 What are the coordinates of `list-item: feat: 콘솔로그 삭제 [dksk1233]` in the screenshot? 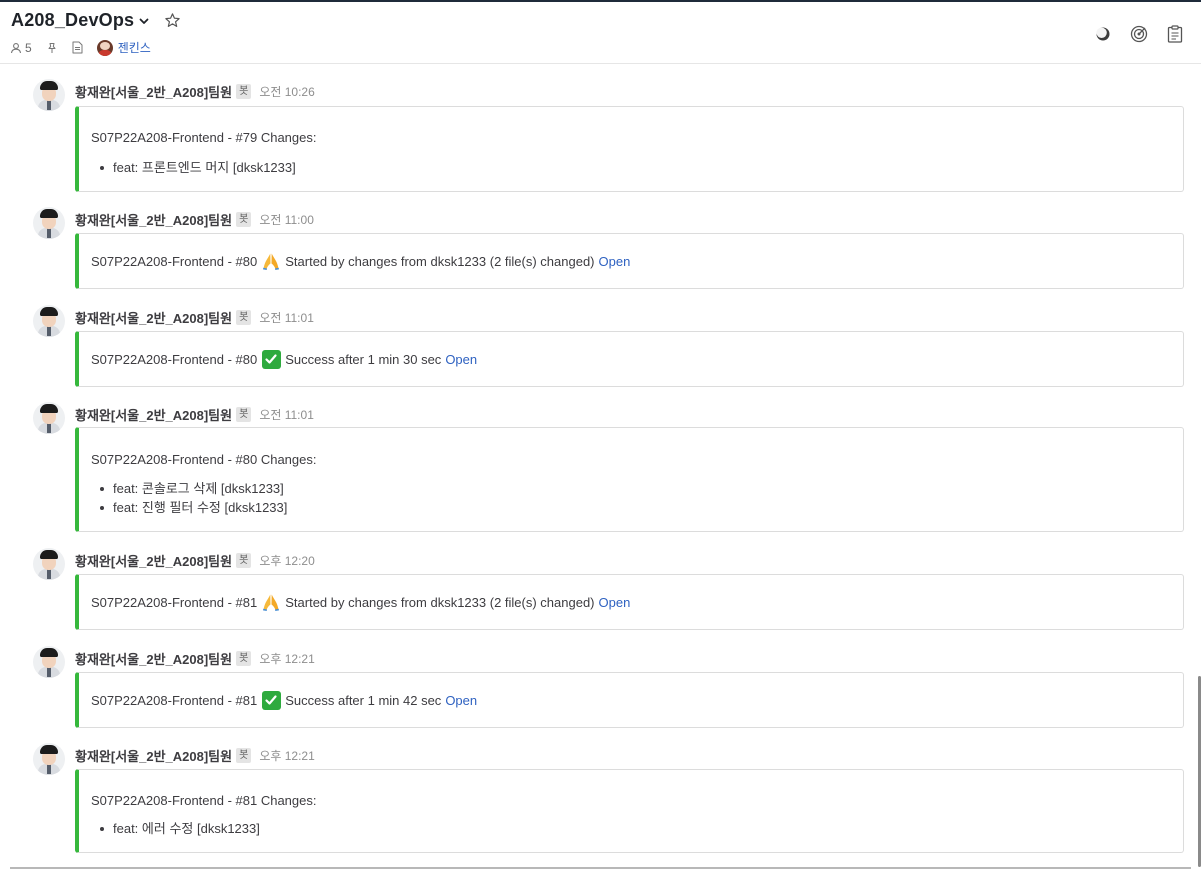 It's located at (189, 488).